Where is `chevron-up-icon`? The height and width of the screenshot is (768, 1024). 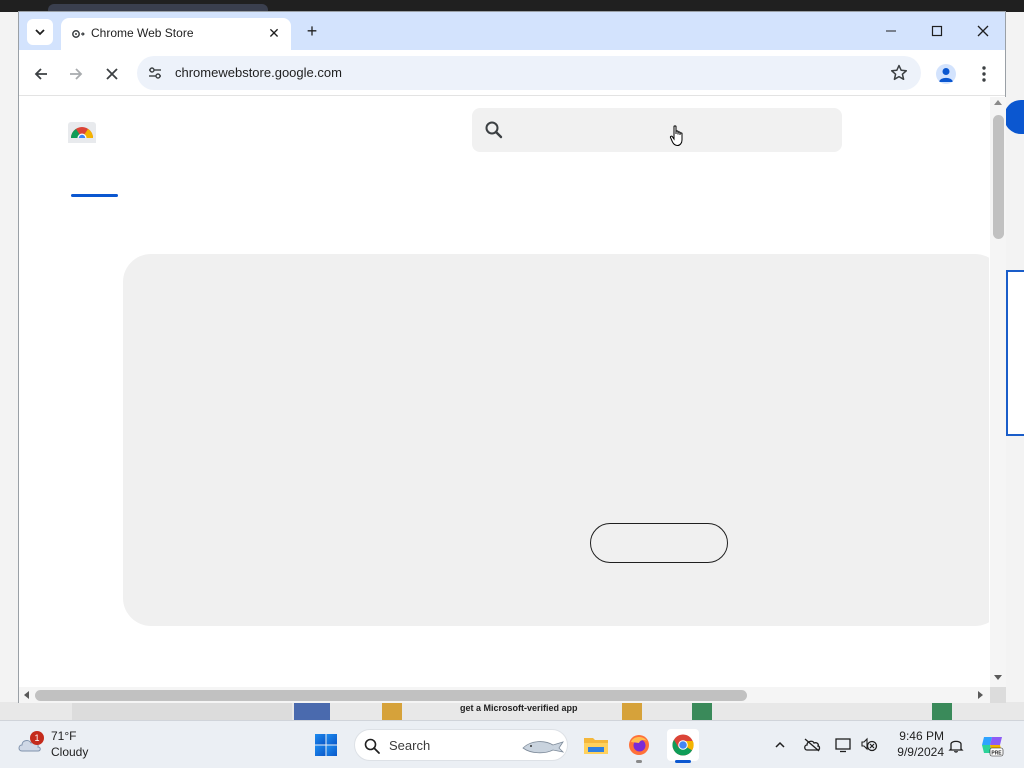 chevron-up-icon is located at coordinates (780, 744).